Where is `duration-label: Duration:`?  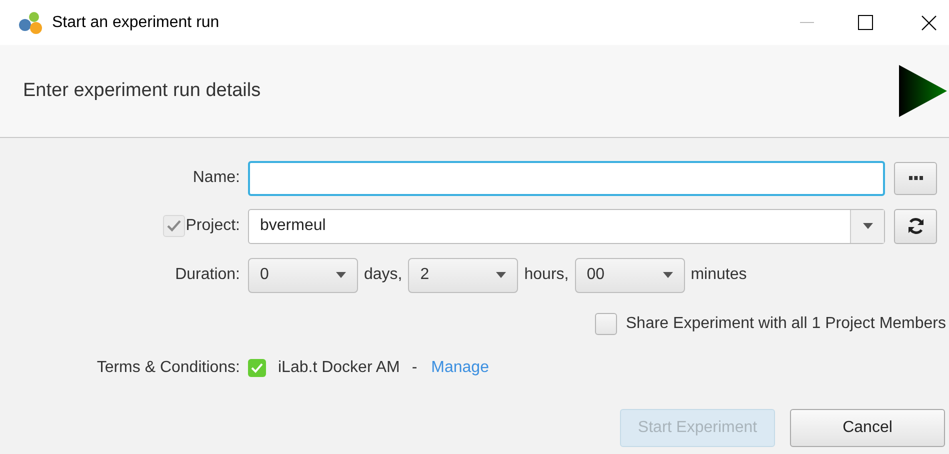 duration-label: Duration: is located at coordinates (207, 275).